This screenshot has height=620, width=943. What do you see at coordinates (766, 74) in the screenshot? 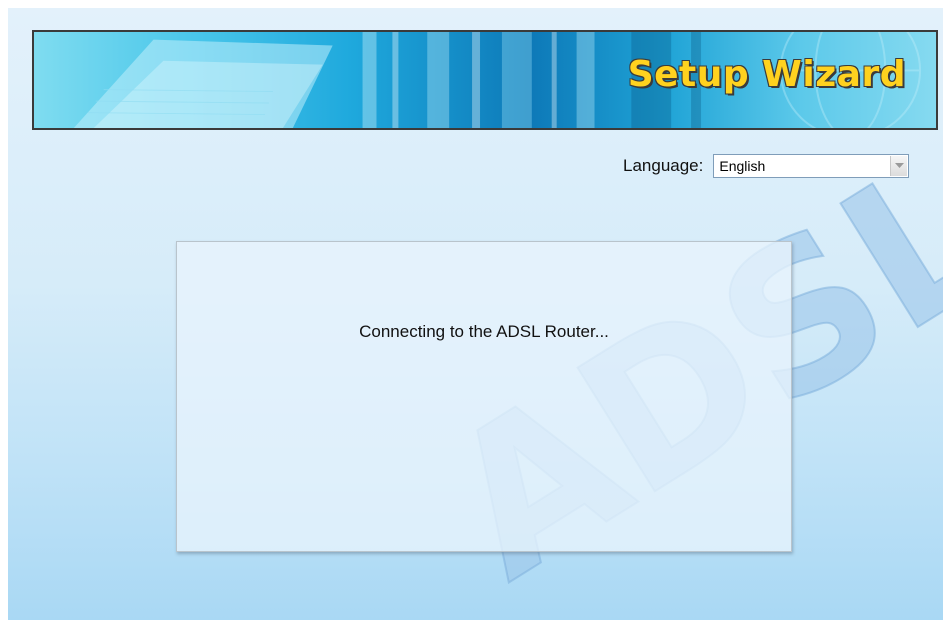
I see `page-title: Setup Wizard` at bounding box center [766, 74].